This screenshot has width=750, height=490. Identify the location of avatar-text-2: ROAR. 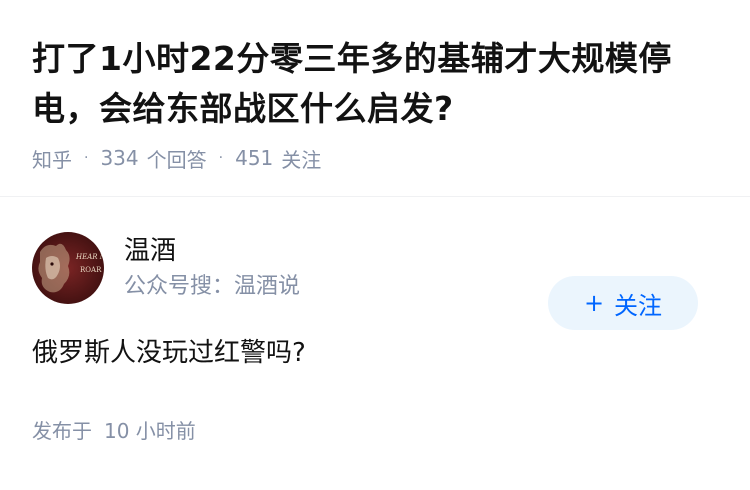
(91, 270).